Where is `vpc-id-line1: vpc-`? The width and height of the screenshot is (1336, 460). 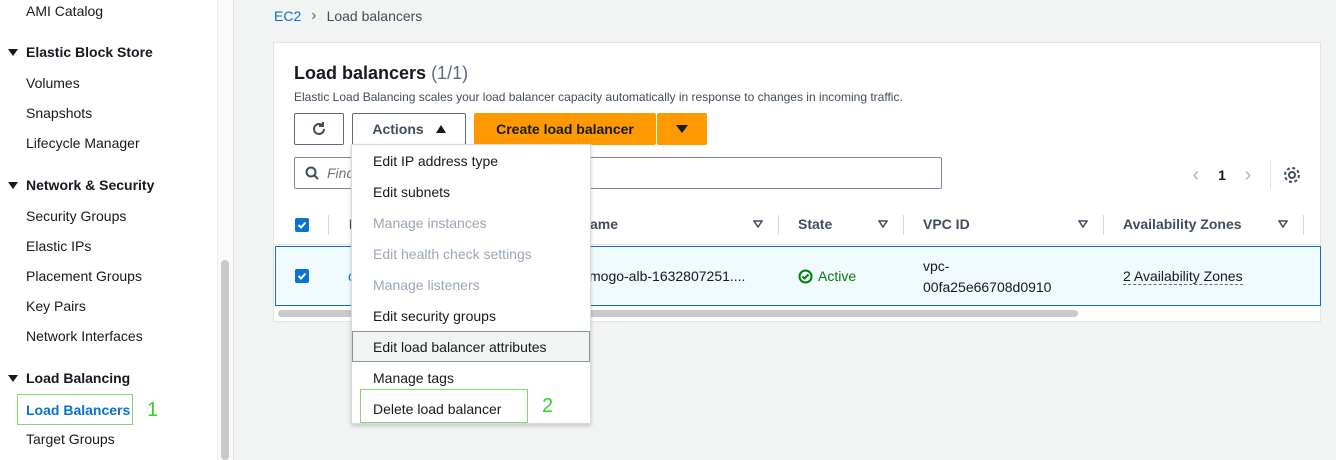 vpc-id-line1: vpc- is located at coordinates (936, 266).